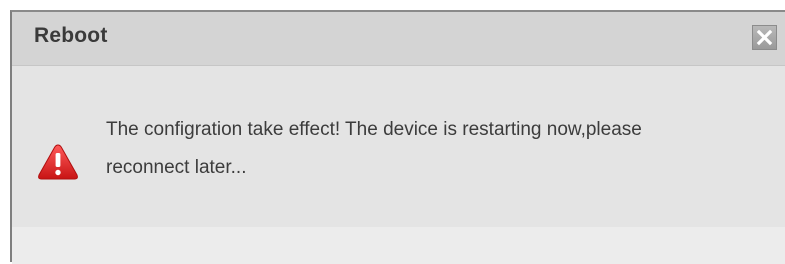 The image size is (785, 264). What do you see at coordinates (58, 162) in the screenshot?
I see `warning-triangle-icon` at bounding box center [58, 162].